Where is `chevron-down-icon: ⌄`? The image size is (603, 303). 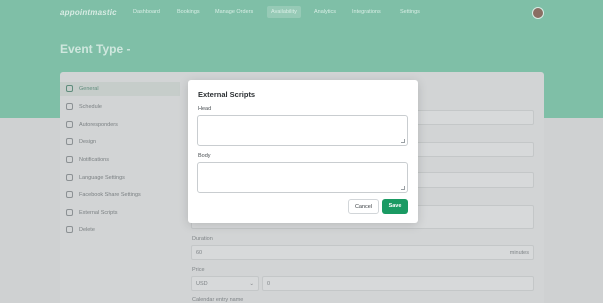
chevron-down-icon: ⌄ is located at coordinates (251, 284).